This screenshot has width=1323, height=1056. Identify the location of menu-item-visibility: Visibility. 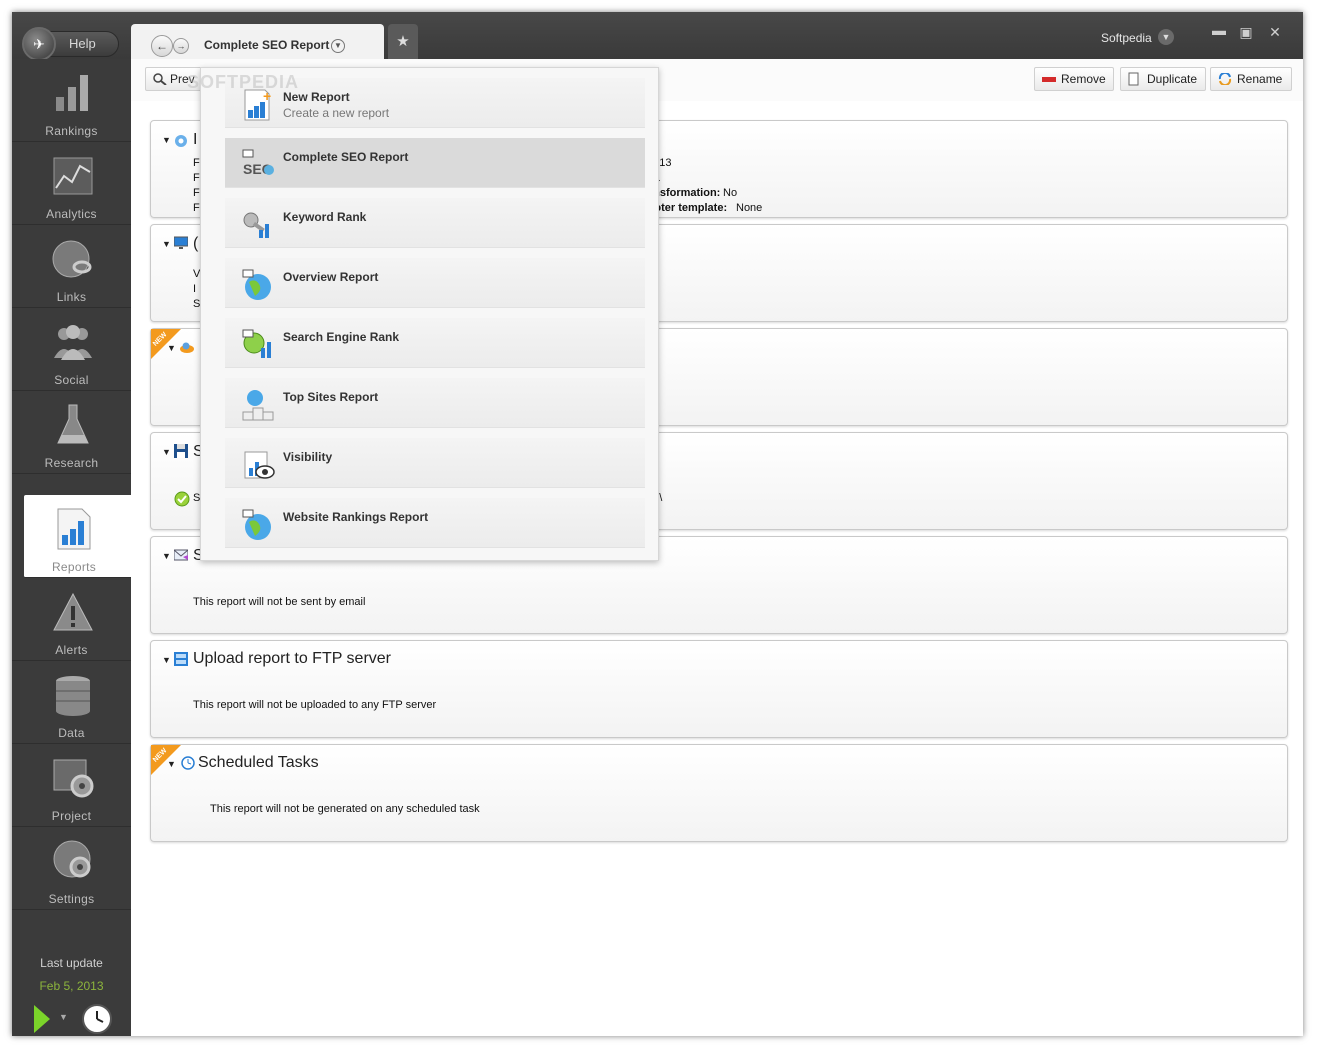
(435, 463).